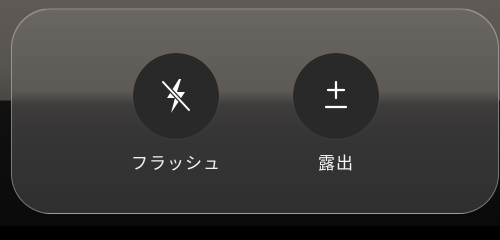  What do you see at coordinates (336, 164) in the screenshot?
I see `exposure-label: 露出` at bounding box center [336, 164].